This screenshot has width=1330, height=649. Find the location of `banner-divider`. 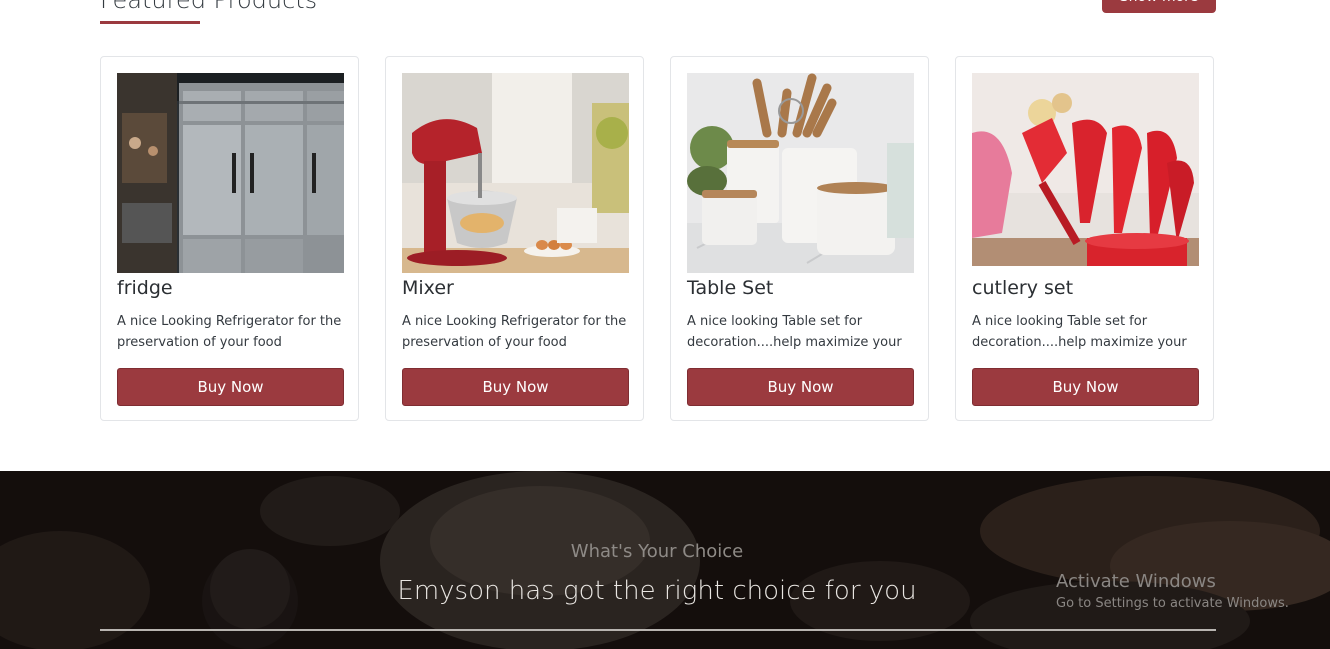

banner-divider is located at coordinates (658, 630).